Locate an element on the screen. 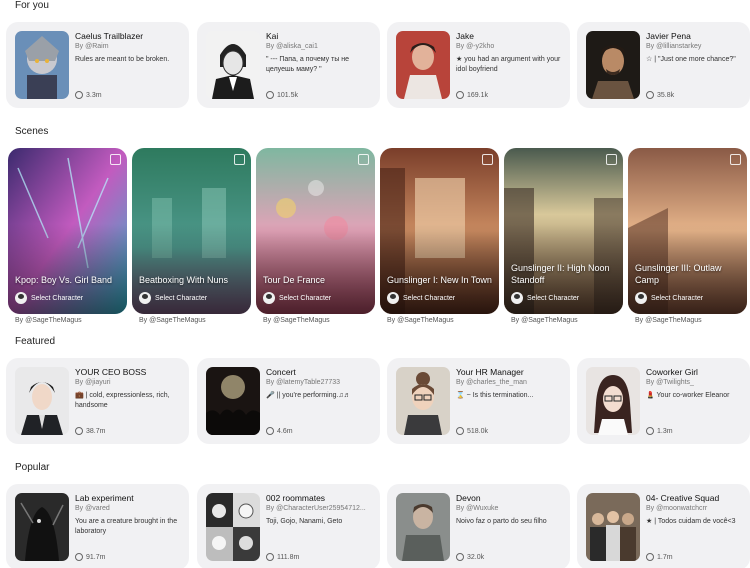 This screenshot has width=750, height=568. character-name: 04- Creative Squad is located at coordinates (683, 498).